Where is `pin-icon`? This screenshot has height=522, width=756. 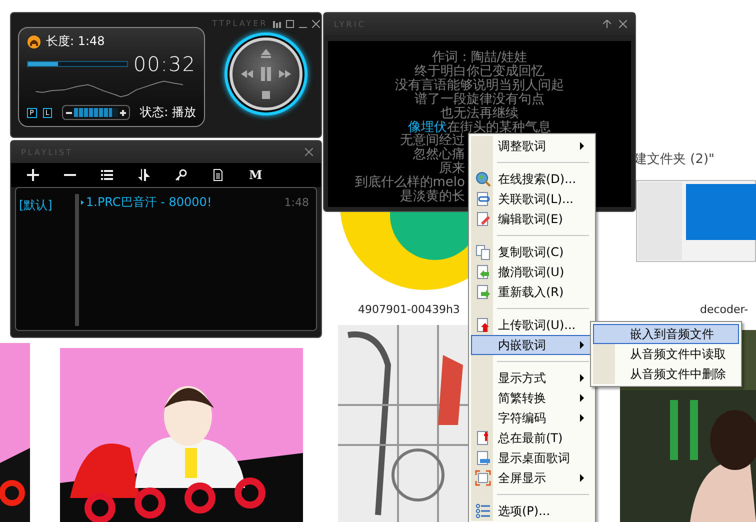
pin-icon is located at coordinates (483, 438).